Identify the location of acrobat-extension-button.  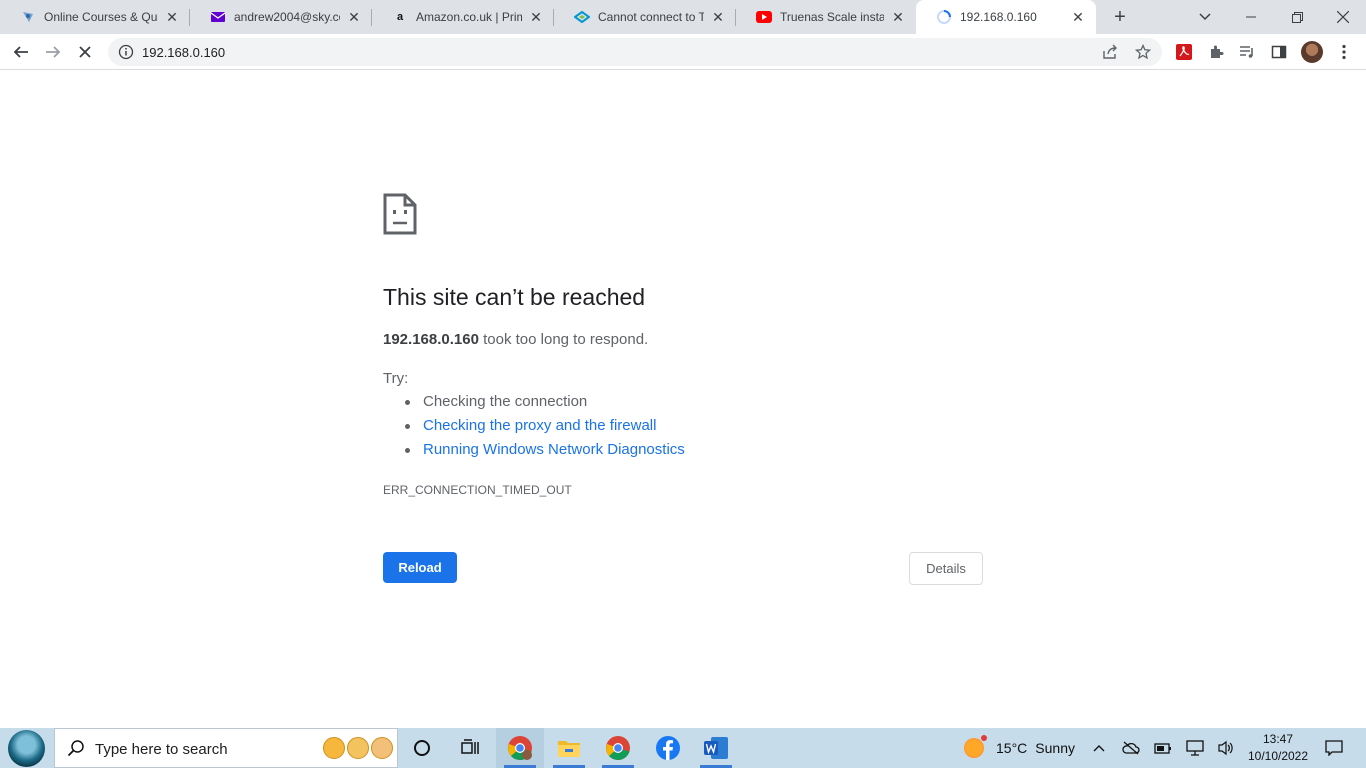
(1184, 52).